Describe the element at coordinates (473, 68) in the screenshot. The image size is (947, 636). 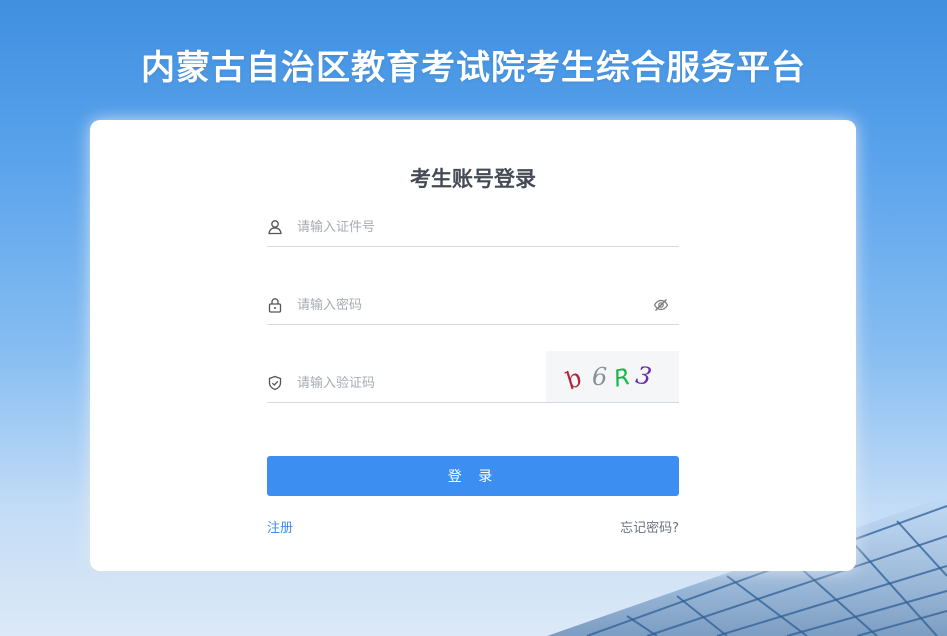
I see `platform-title: 内蒙古自治区教育考试院考生综合服务平台` at that location.